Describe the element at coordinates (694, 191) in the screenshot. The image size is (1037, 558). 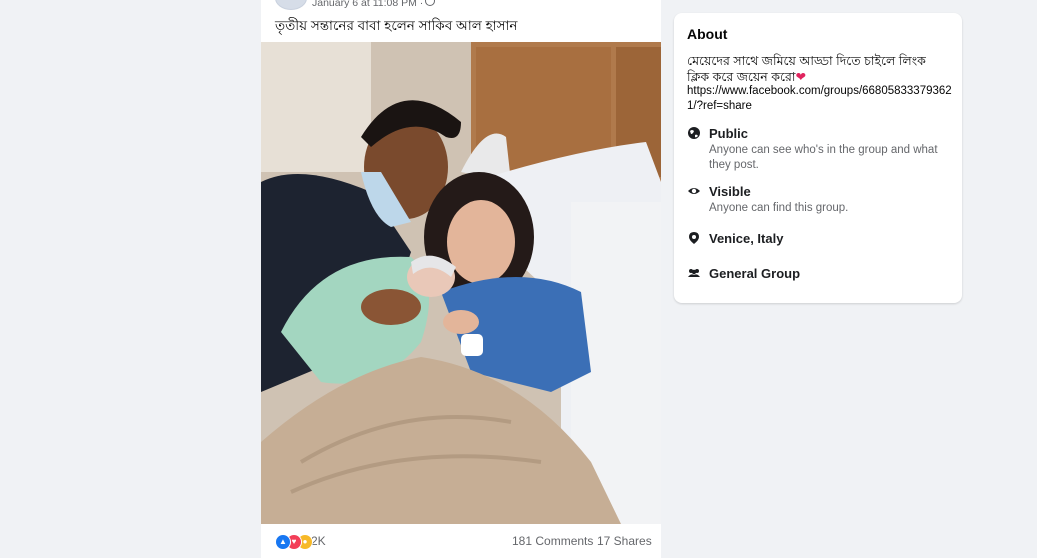
I see `eye-icon` at that location.